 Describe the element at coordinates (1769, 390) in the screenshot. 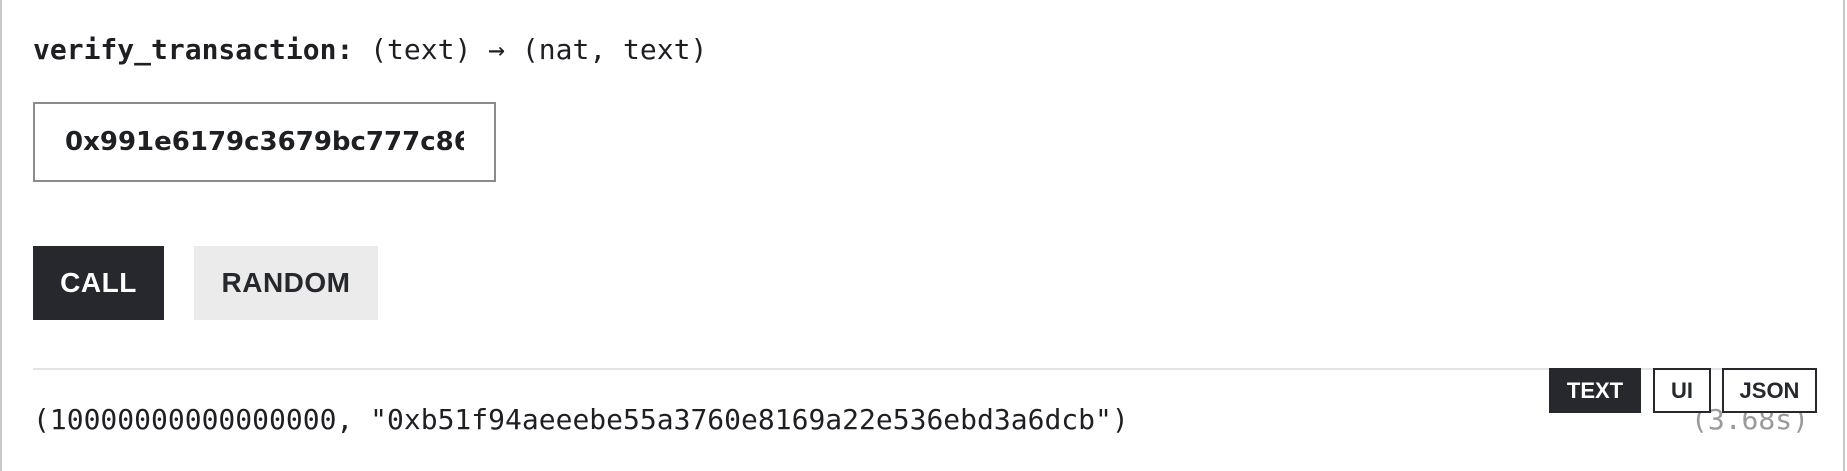

I see `format-json-button: JSON` at that location.